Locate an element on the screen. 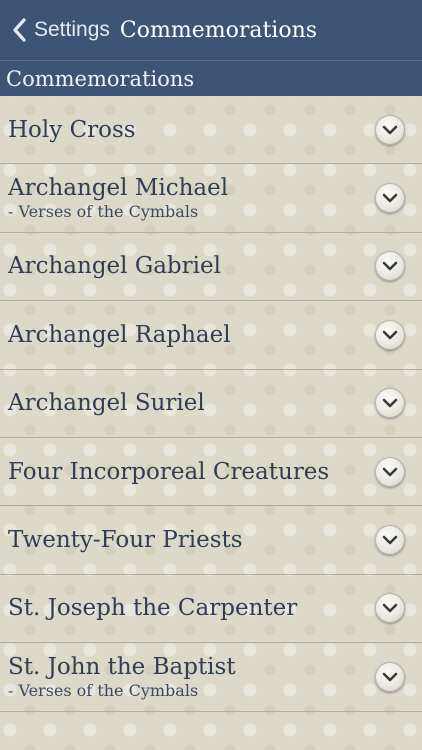 This screenshot has width=422, height=750. page-title: Commemorations is located at coordinates (218, 30).